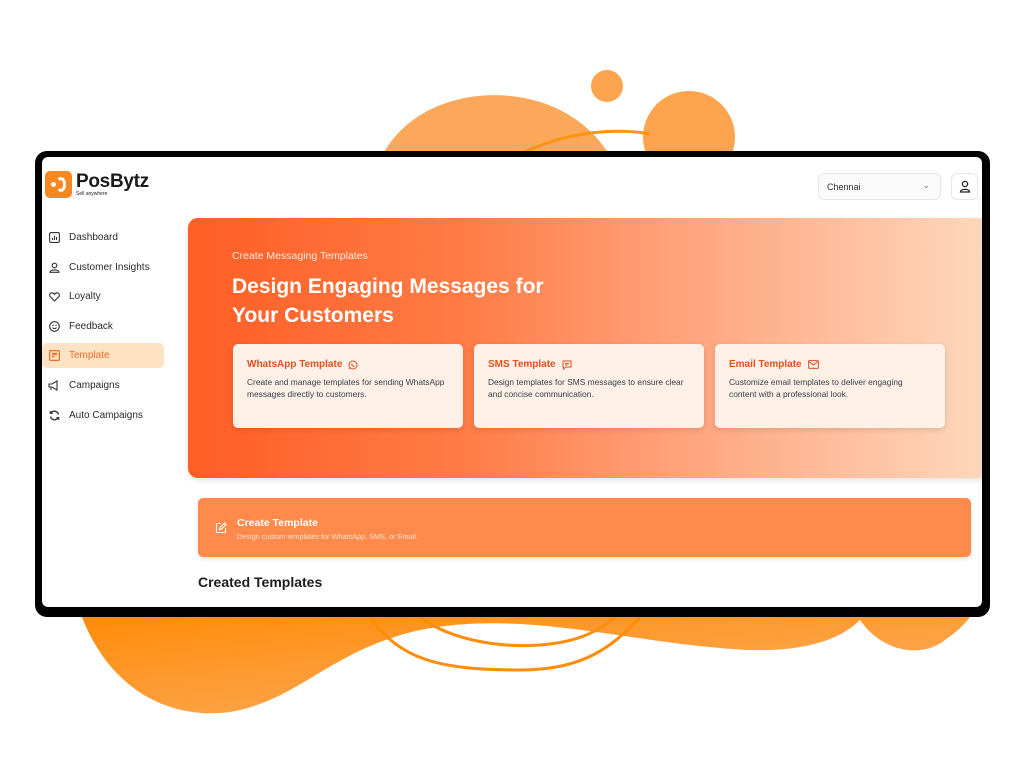 This screenshot has height=768, width=1024. I want to click on sidebar-item-label: Dashboard, so click(93, 237).